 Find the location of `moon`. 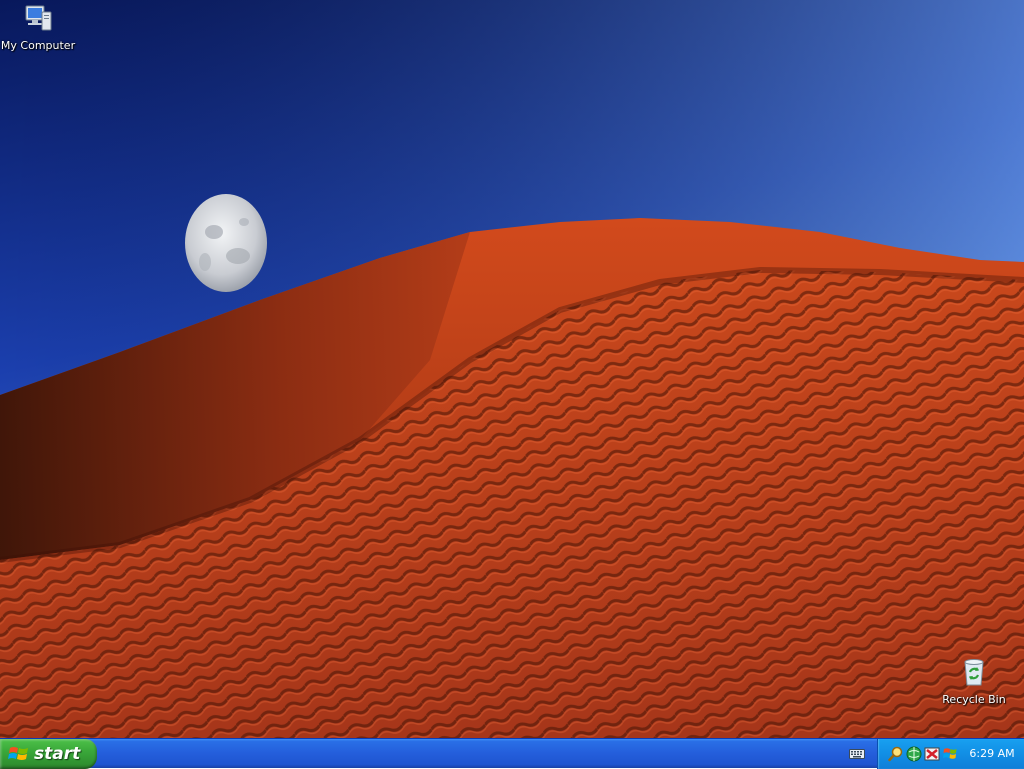

moon is located at coordinates (226, 243).